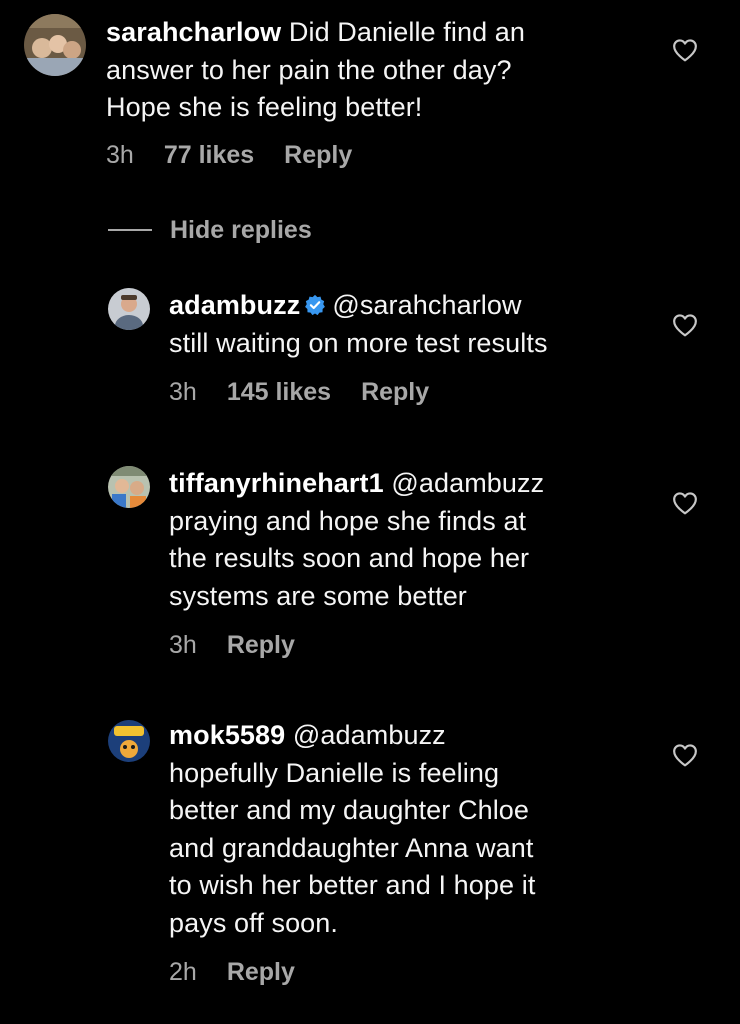 The width and height of the screenshot is (740, 1024). I want to click on verified-badge-icon, so click(315, 305).